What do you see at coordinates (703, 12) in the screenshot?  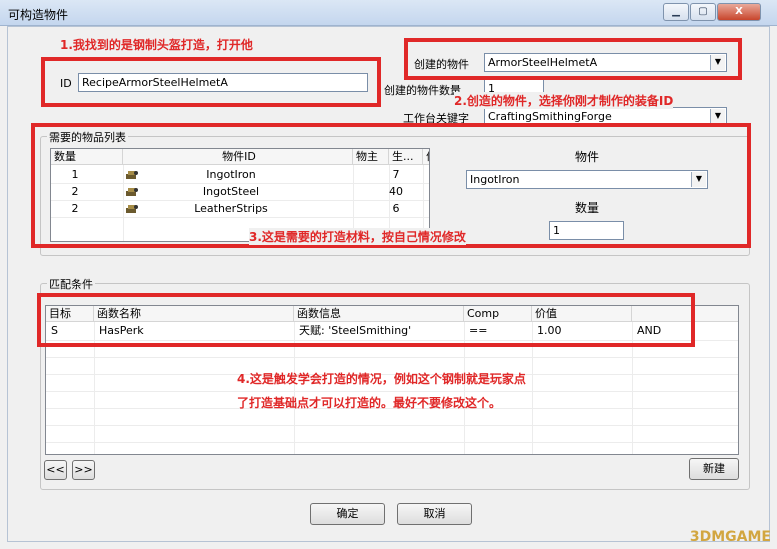 I see `maximize-button: ▢` at bounding box center [703, 12].